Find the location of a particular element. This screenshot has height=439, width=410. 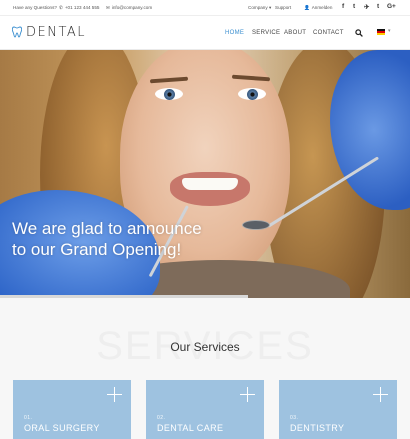

hero-image-dental-mirror is located at coordinates (256, 225).